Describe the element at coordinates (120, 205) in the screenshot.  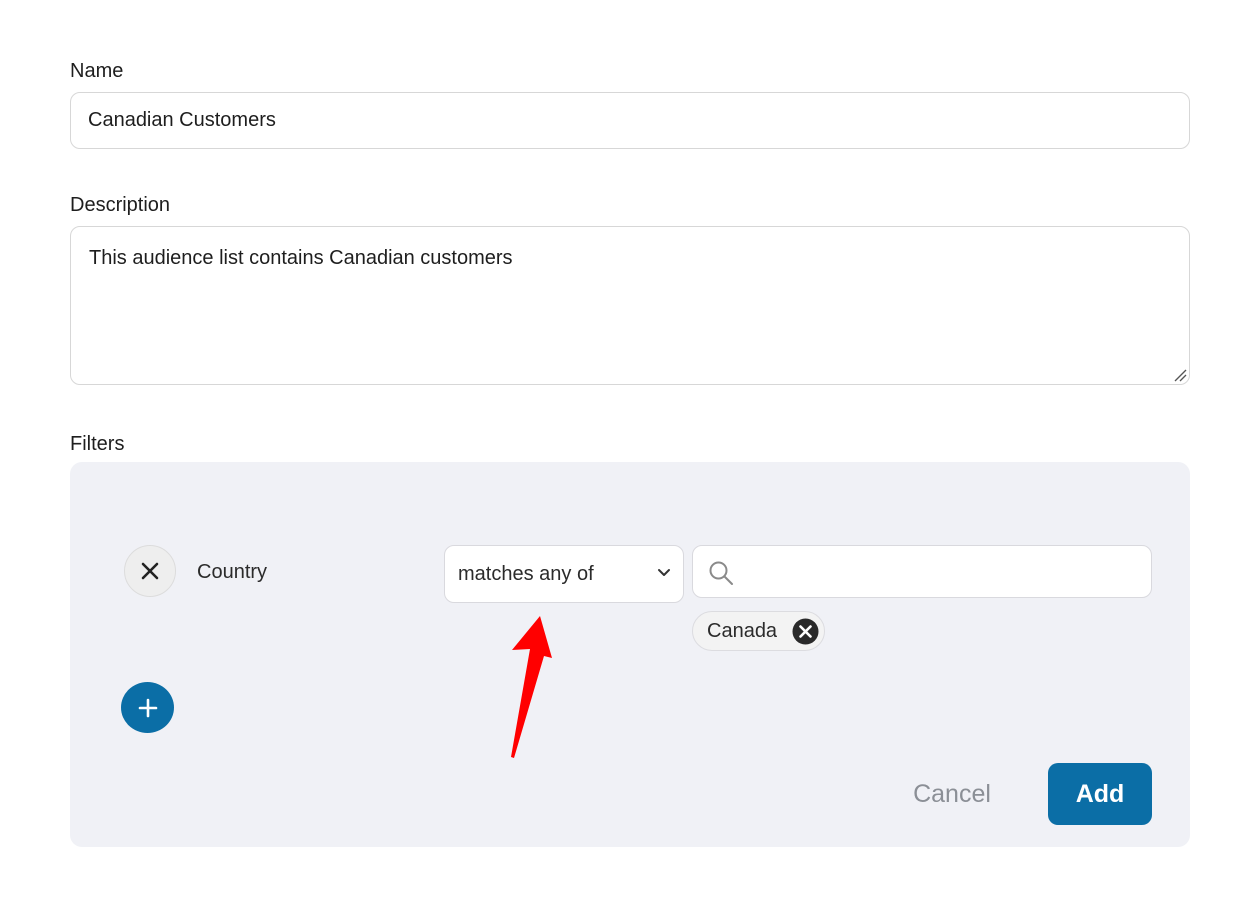
I see `description-label: Description` at that location.